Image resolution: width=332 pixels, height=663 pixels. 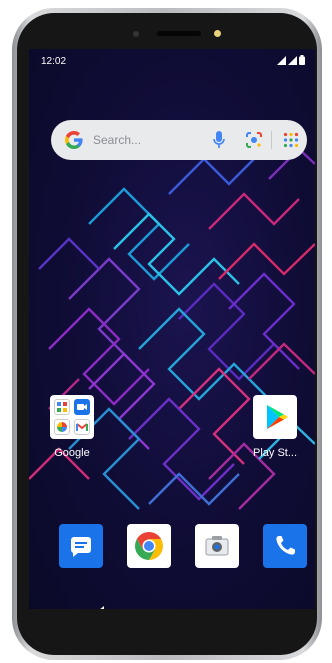 What do you see at coordinates (72, 453) in the screenshot?
I see `app-label-google: Google` at bounding box center [72, 453].